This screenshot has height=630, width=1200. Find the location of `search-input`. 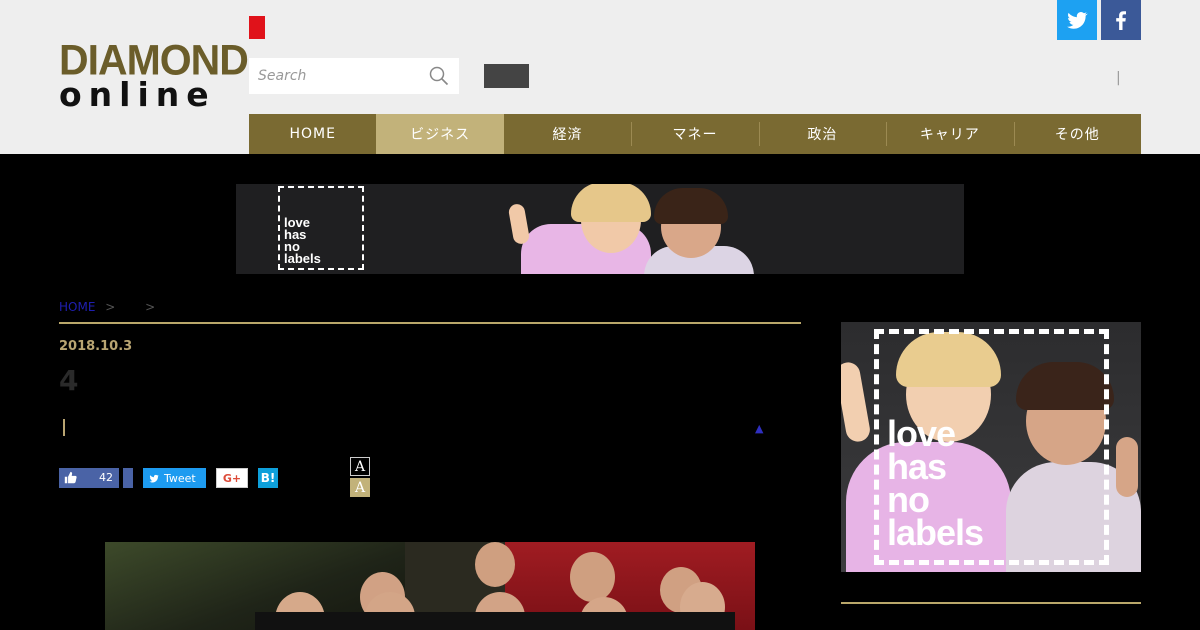

search-input is located at coordinates (336, 76).